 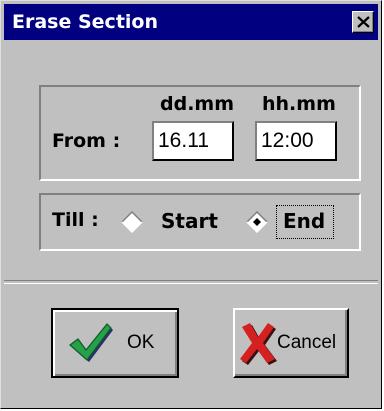 I want to click on radio-start, so click(x=132, y=222).